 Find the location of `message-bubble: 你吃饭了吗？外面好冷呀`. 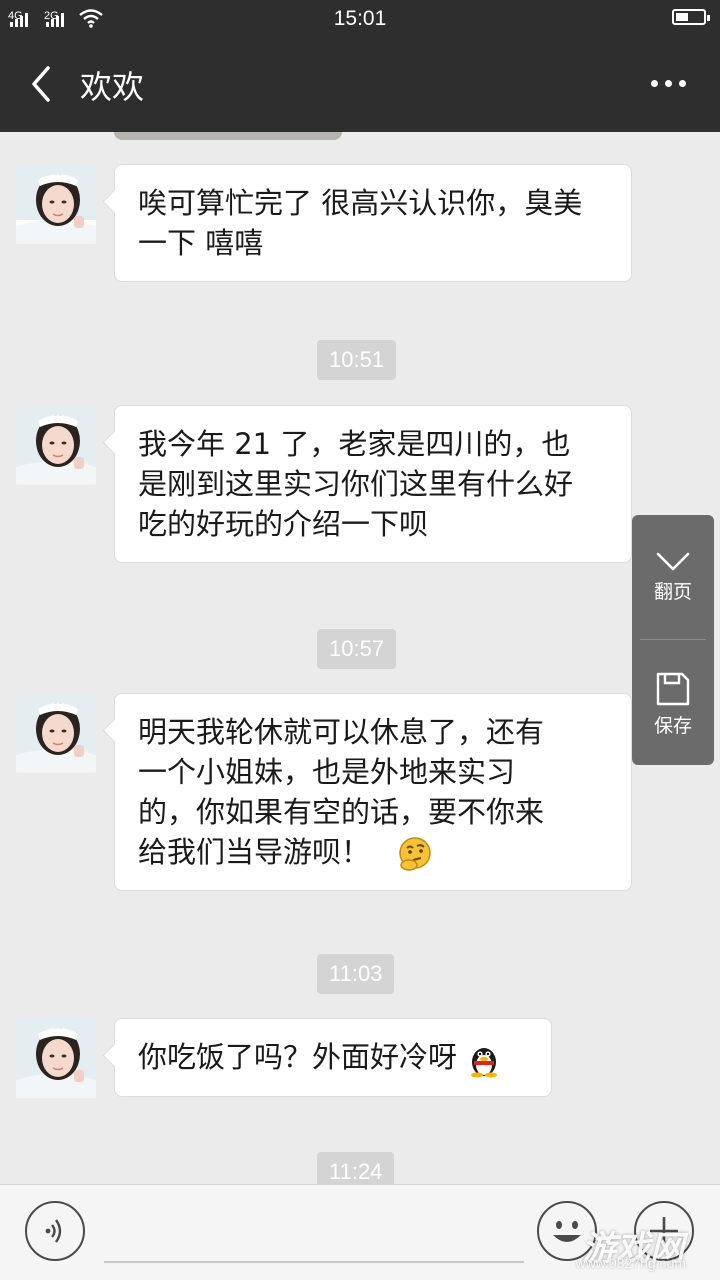

message-bubble: 你吃饭了吗？外面好冷呀 is located at coordinates (333, 1057).